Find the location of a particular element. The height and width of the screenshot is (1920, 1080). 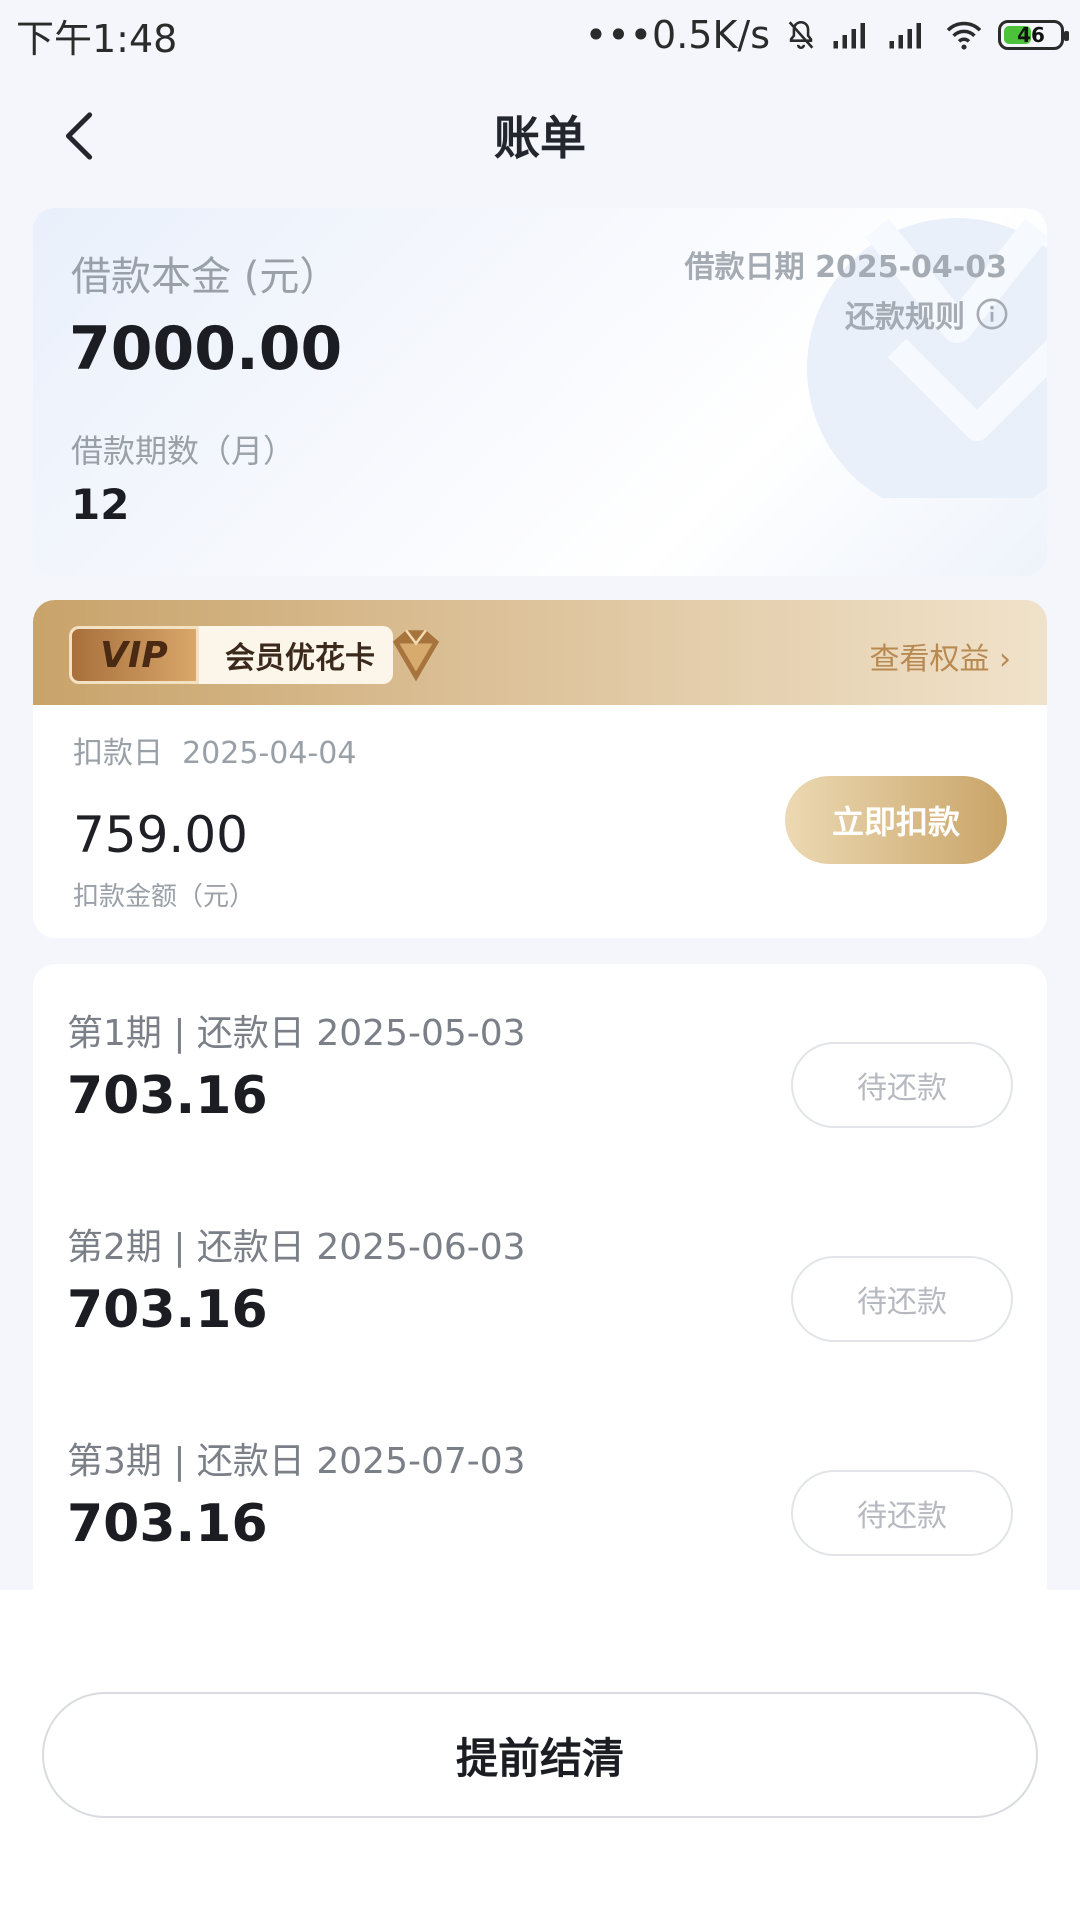

principal-label: 借款本金 (元） is located at coordinates (205, 277).